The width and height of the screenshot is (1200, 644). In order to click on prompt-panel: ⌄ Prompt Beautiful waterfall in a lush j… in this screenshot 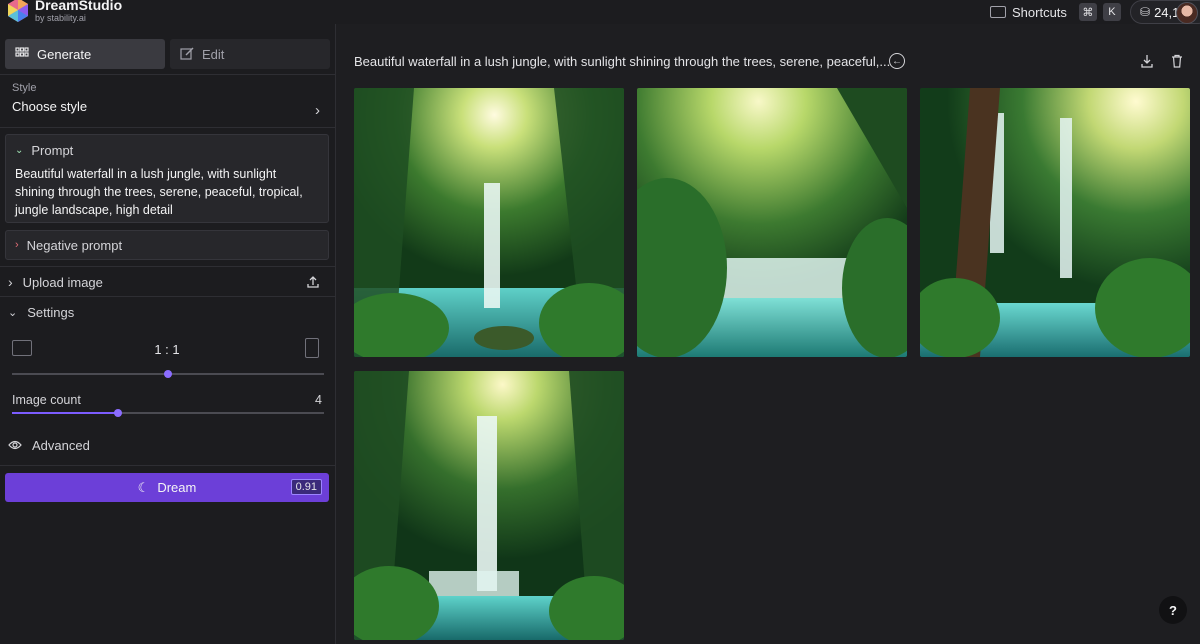, I will do `click(167, 178)`.